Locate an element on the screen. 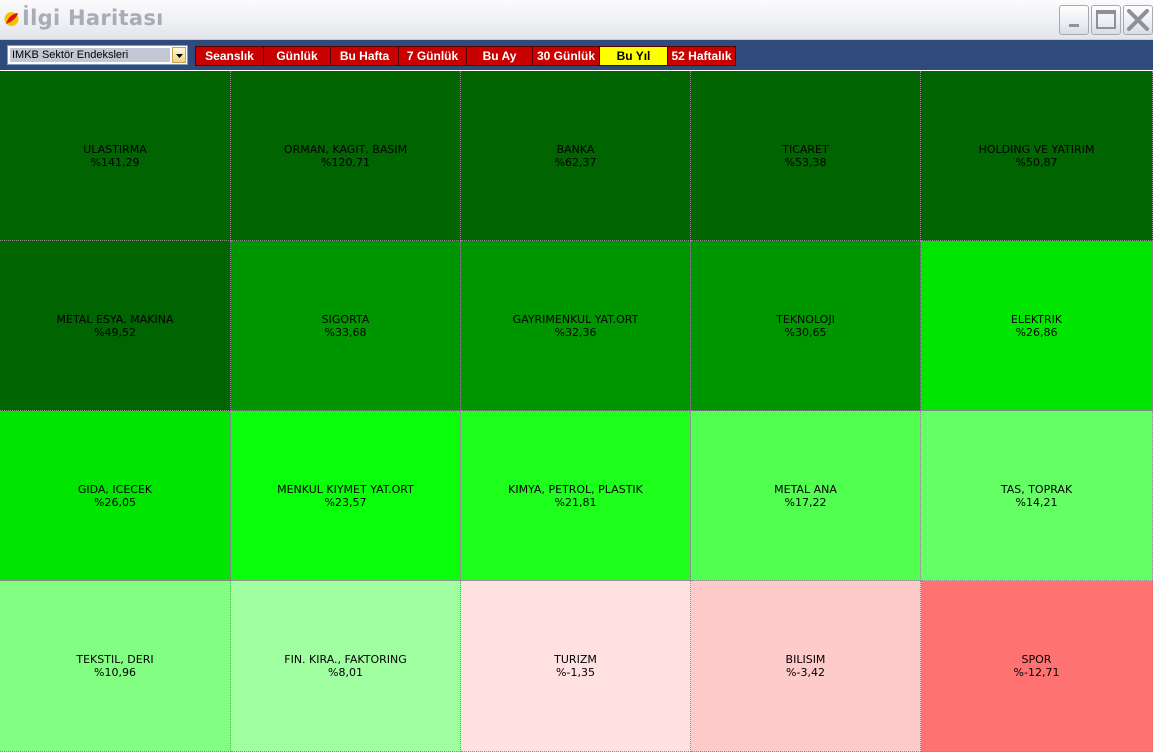 This screenshot has height=752, width=1153. chevron-down-icon is located at coordinates (179, 56).